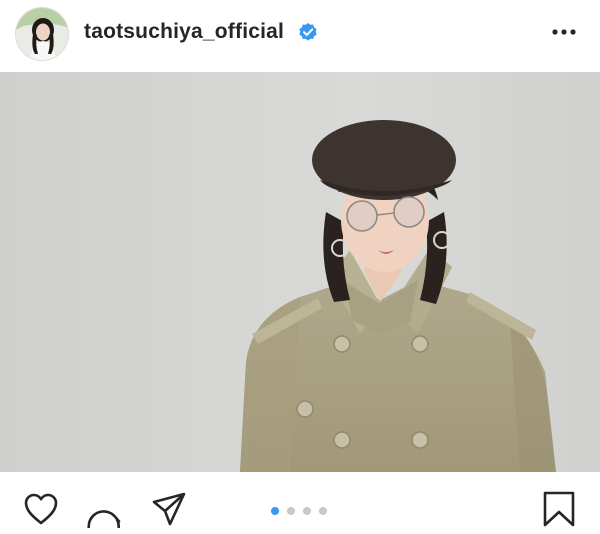 This screenshot has width=600, height=534. Describe the element at coordinates (275, 511) in the screenshot. I see `carousel-dot-active` at that location.